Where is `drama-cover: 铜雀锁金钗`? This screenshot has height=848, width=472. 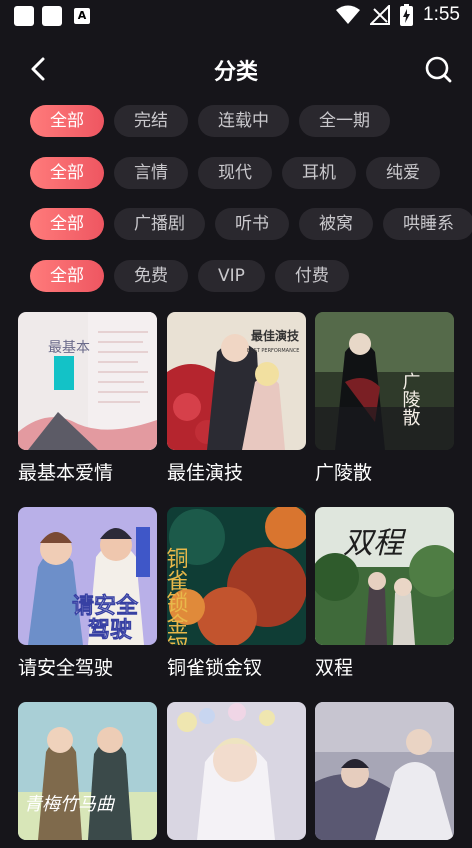 drama-cover: 铜雀锁金钗 is located at coordinates (236, 576).